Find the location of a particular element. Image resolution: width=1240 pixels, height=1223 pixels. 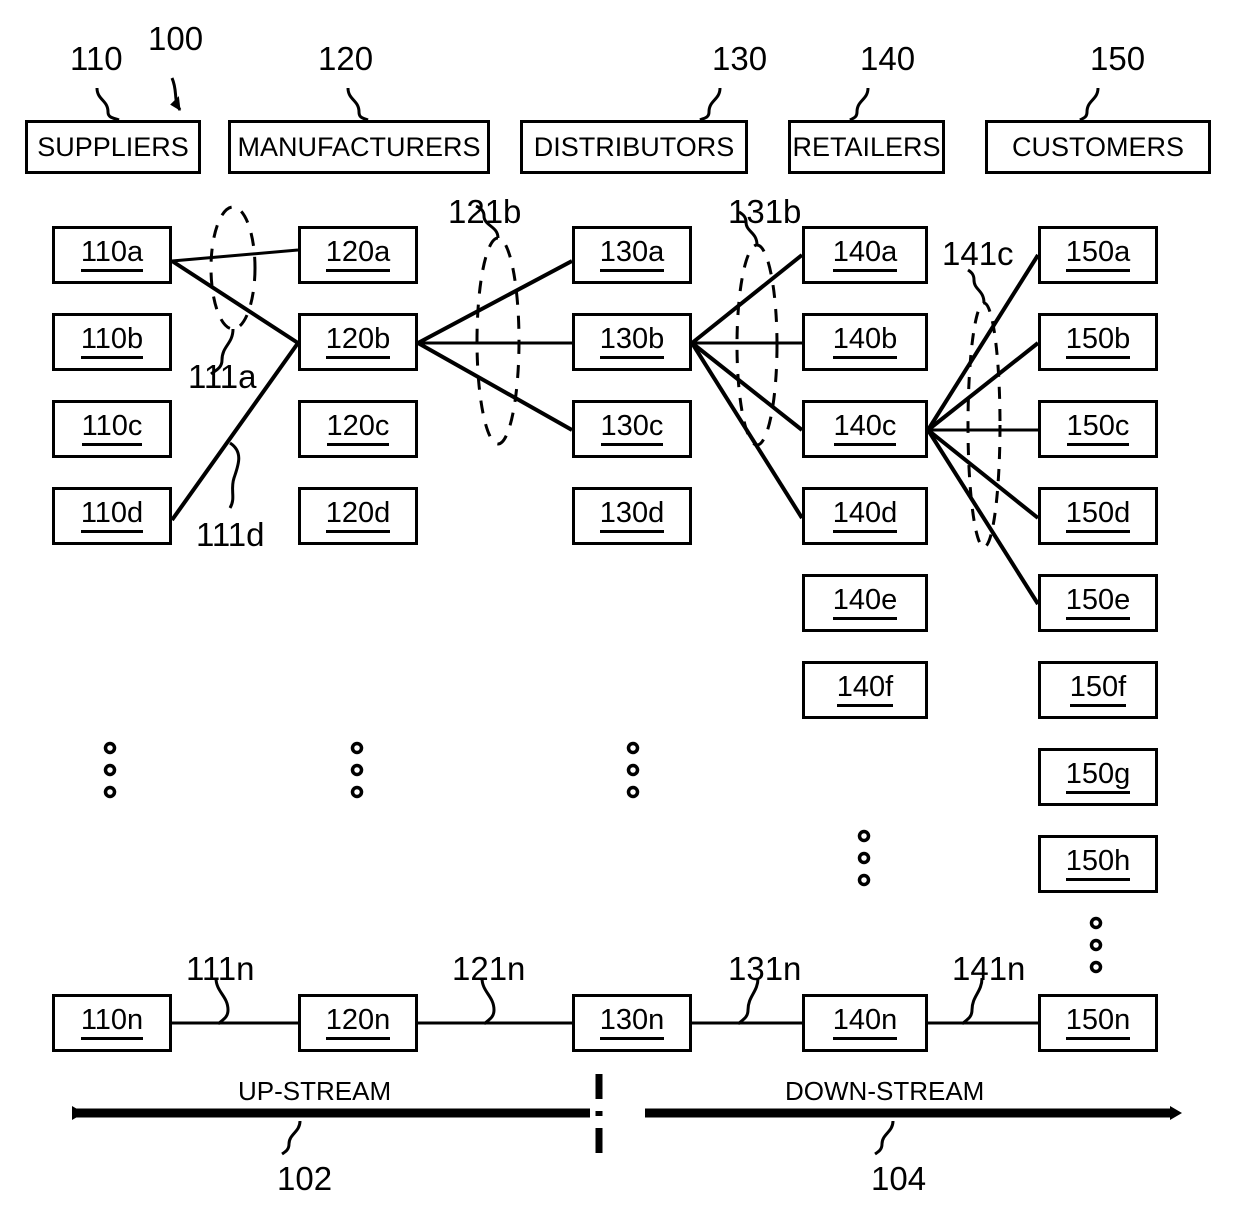

node-label-130b: 130b is located at coordinates (632, 342).